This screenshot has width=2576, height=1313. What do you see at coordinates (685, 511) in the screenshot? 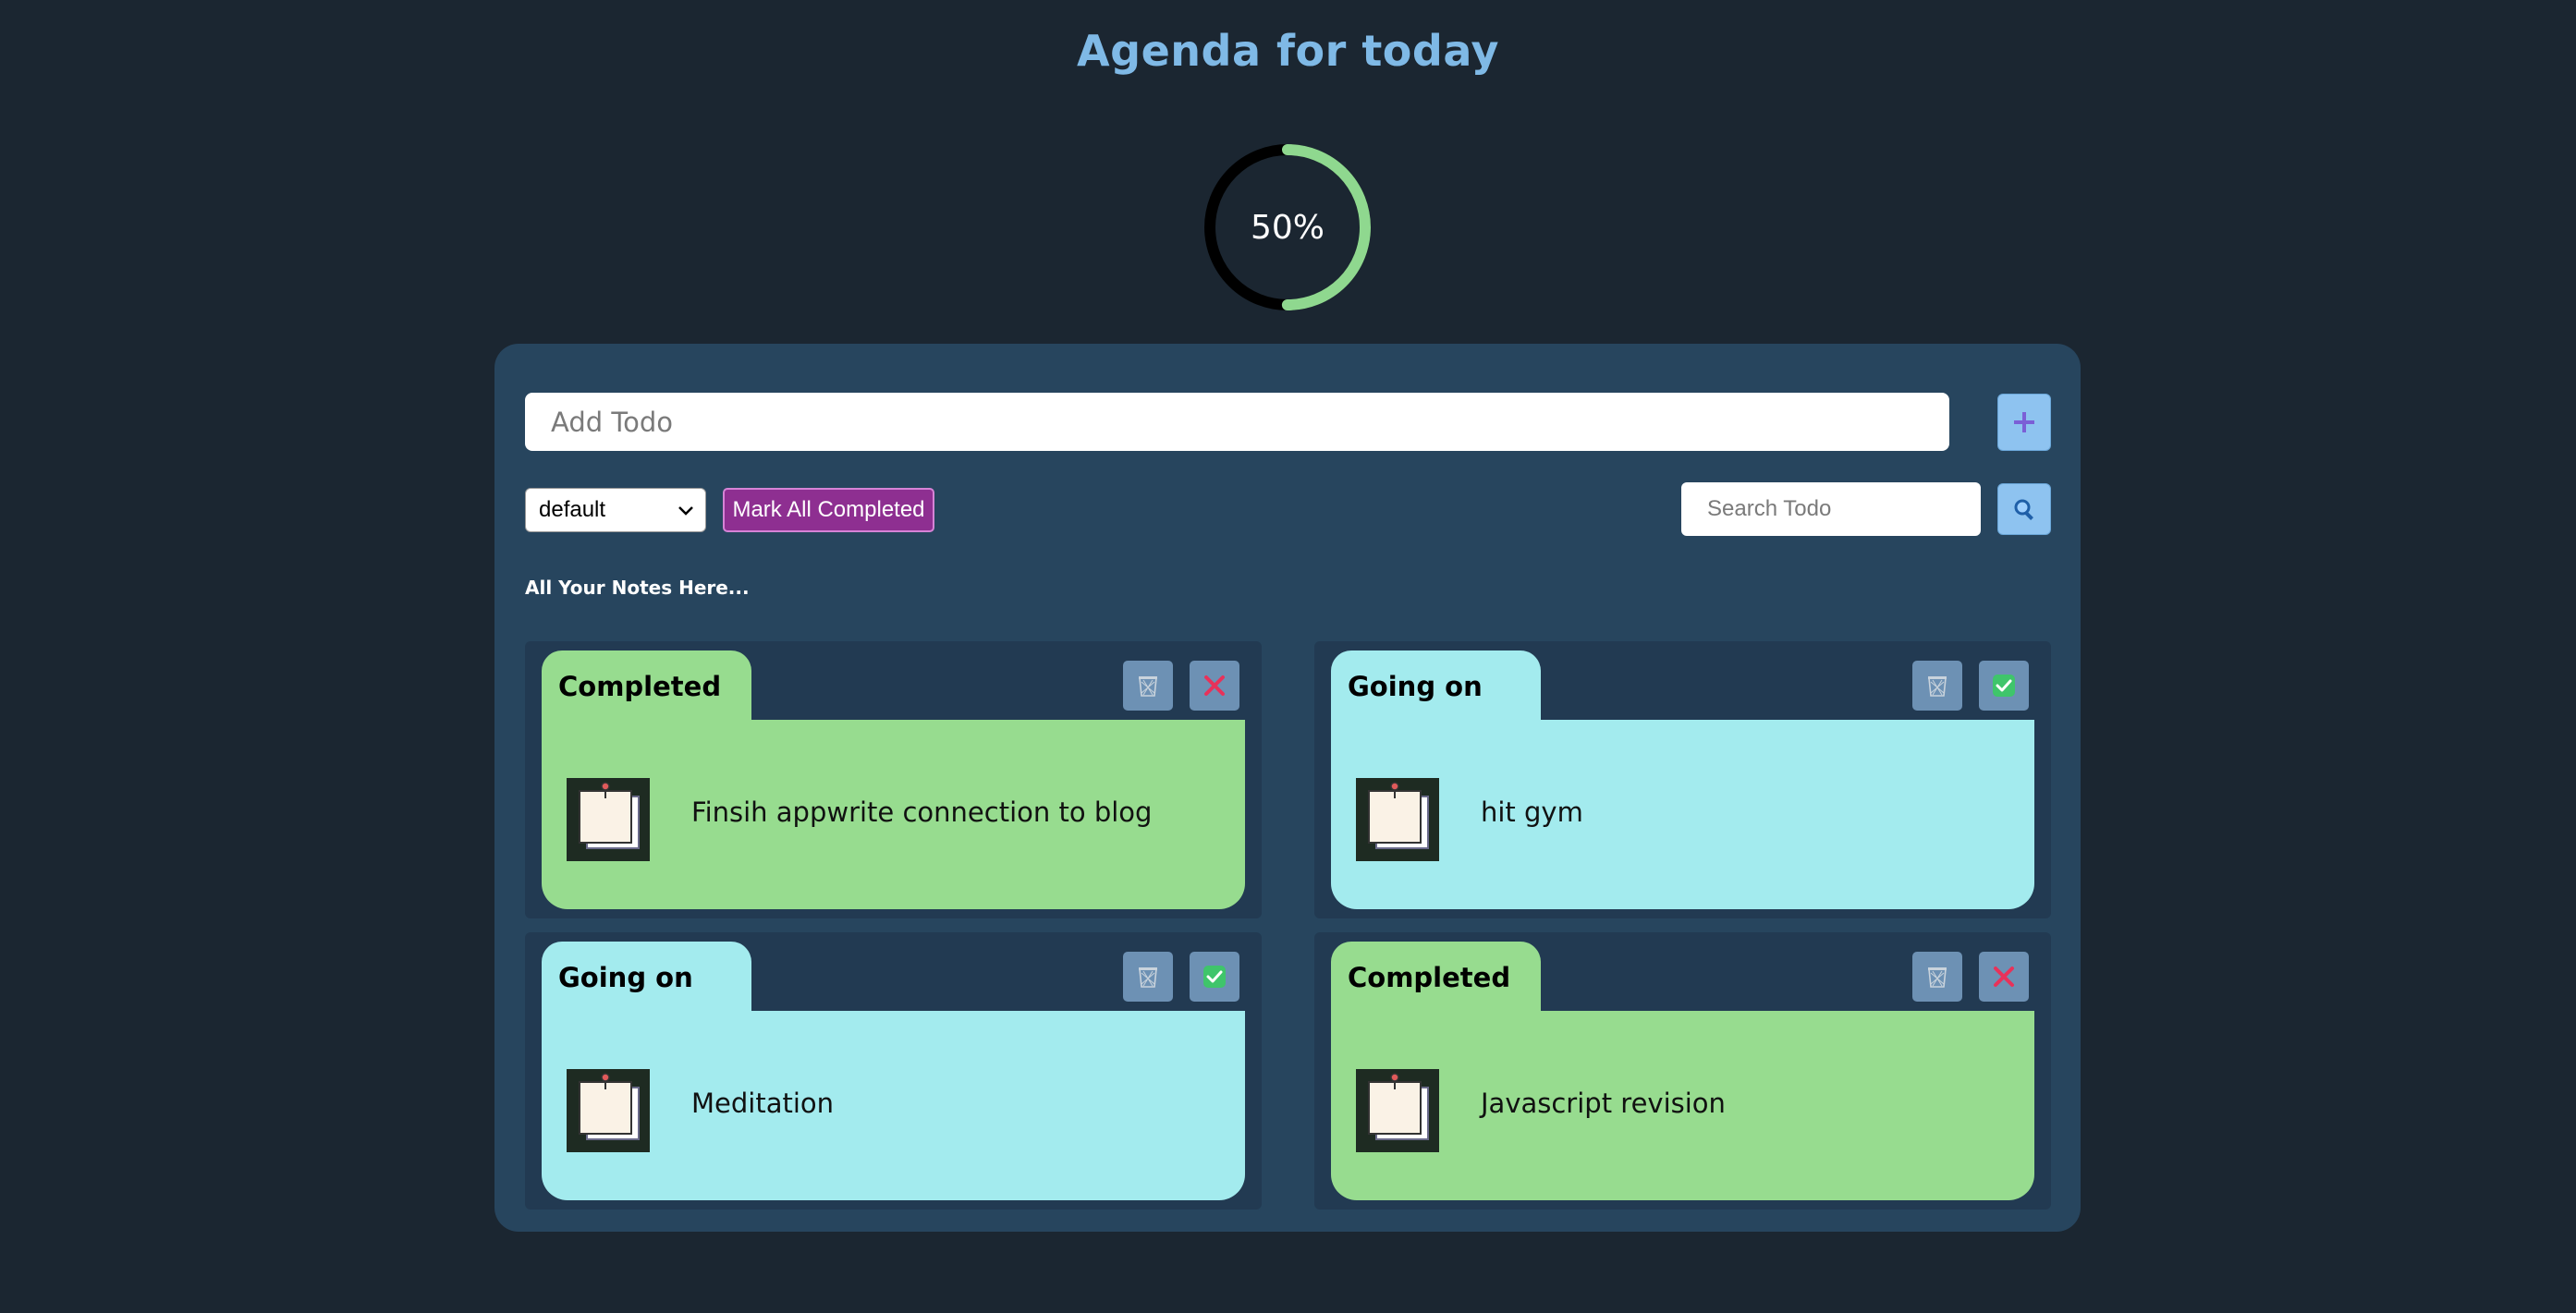
I see `chevron-down-icon` at bounding box center [685, 511].